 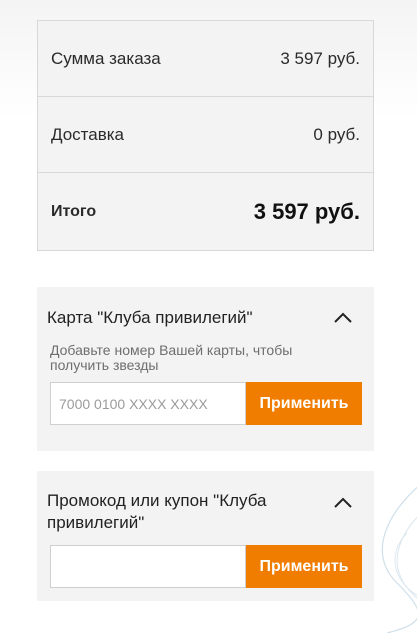 What do you see at coordinates (205, 211) in the screenshot?
I see `summary-row-total: Итого 3 597 руб.` at bounding box center [205, 211].